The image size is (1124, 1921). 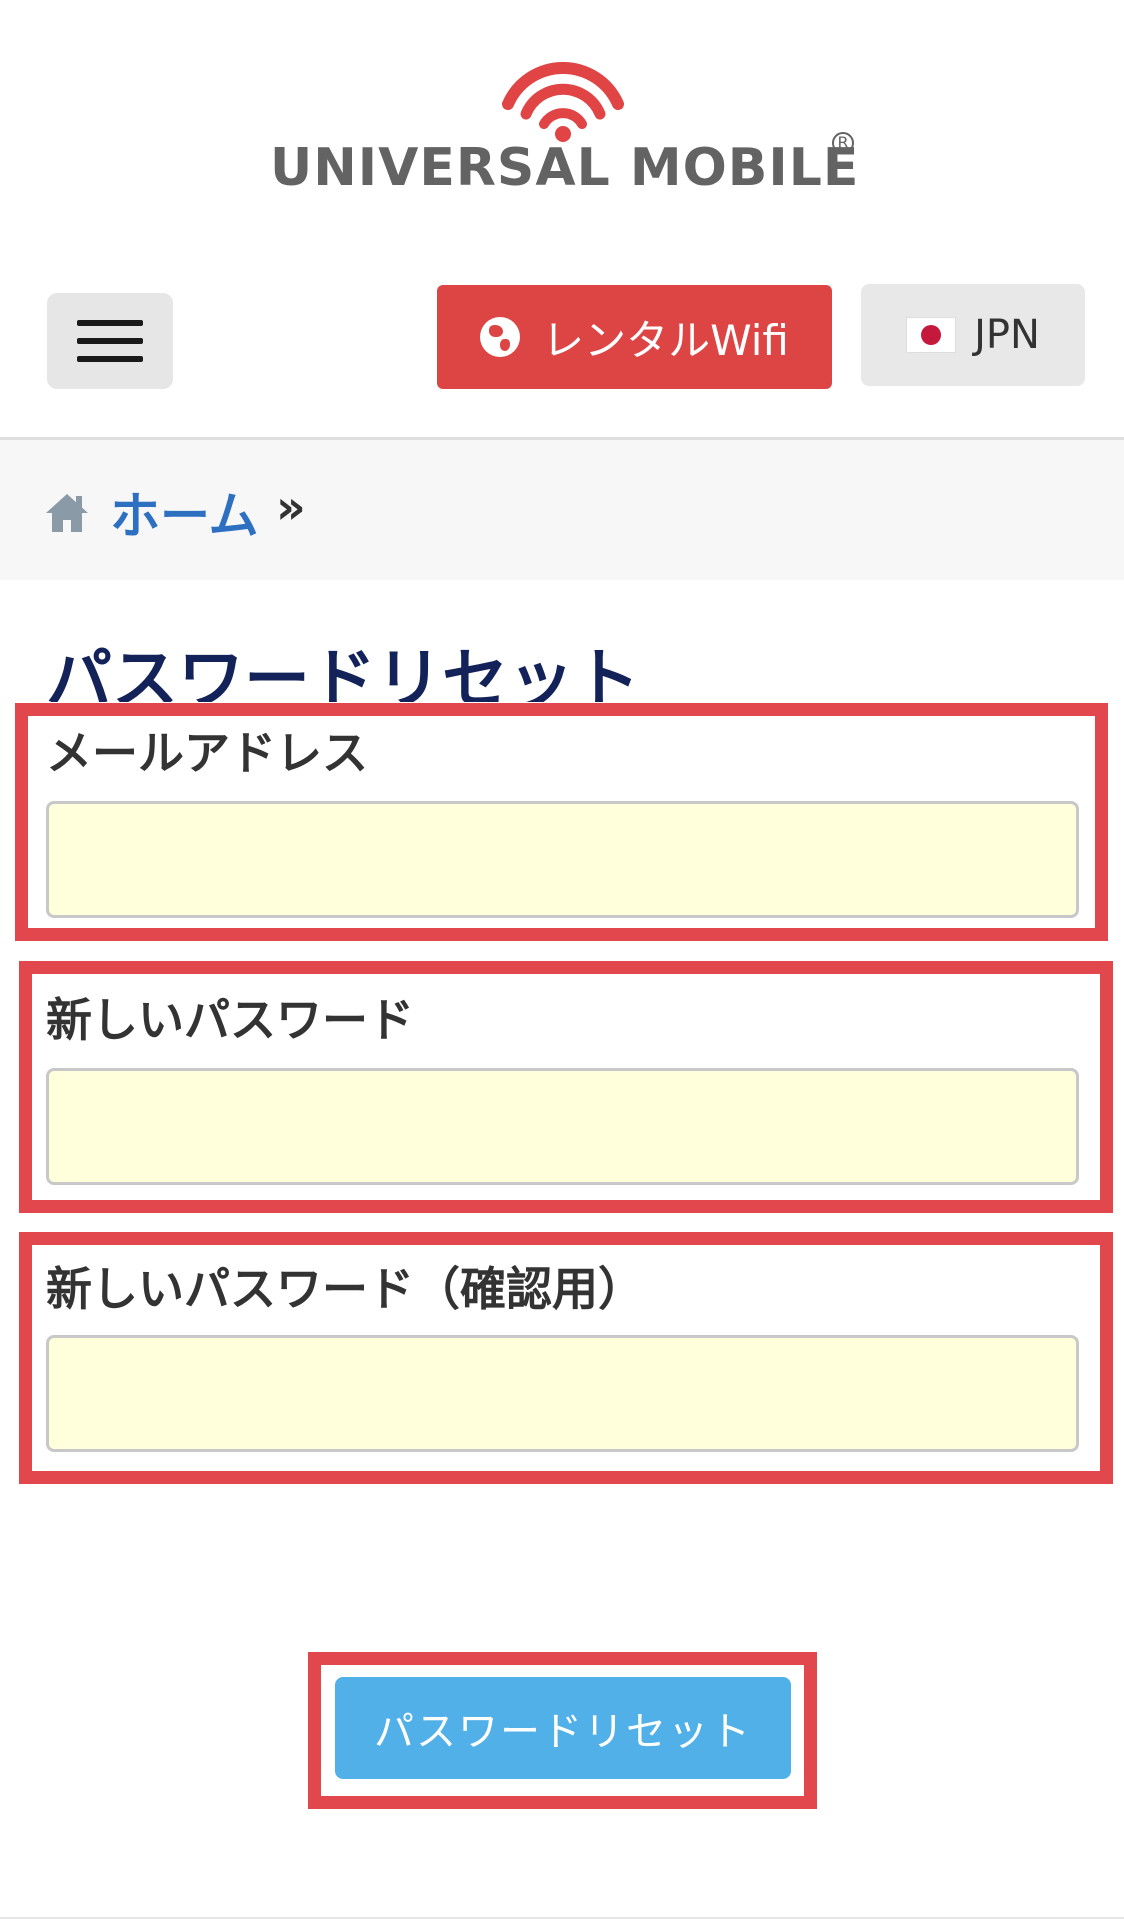 I want to click on language-selector-button: JPN, so click(x=973, y=335).